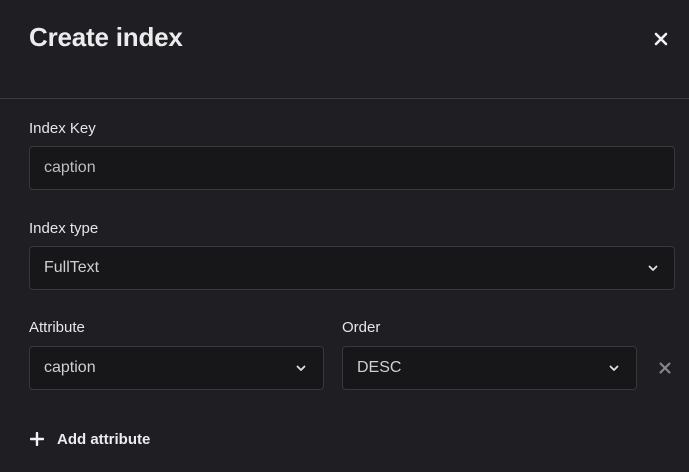 The image size is (689, 472). What do you see at coordinates (70, 367) in the screenshot?
I see `attribute-value: caption` at bounding box center [70, 367].